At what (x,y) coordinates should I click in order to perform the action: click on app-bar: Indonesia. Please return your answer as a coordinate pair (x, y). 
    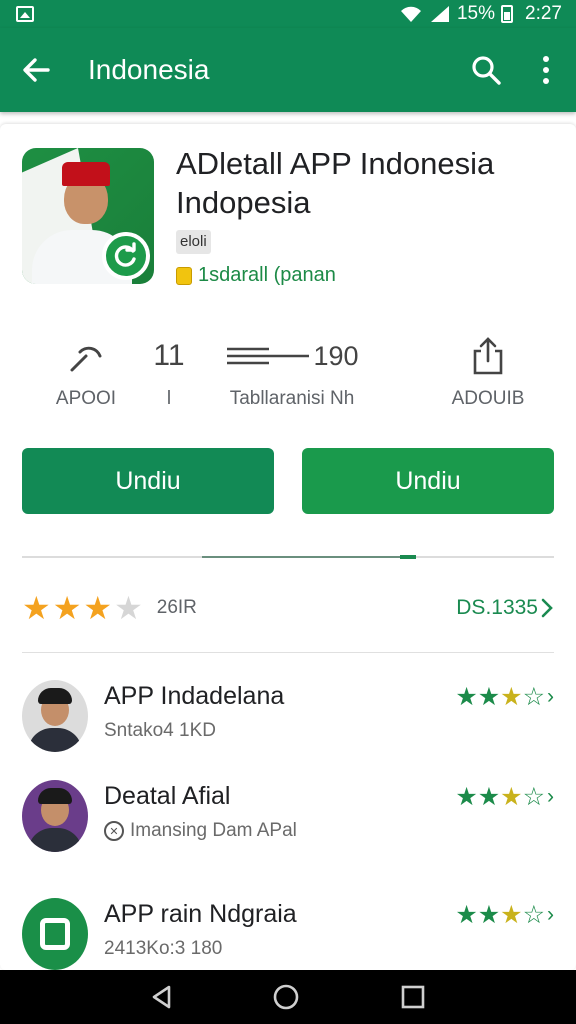
    Looking at the image, I should click on (288, 70).